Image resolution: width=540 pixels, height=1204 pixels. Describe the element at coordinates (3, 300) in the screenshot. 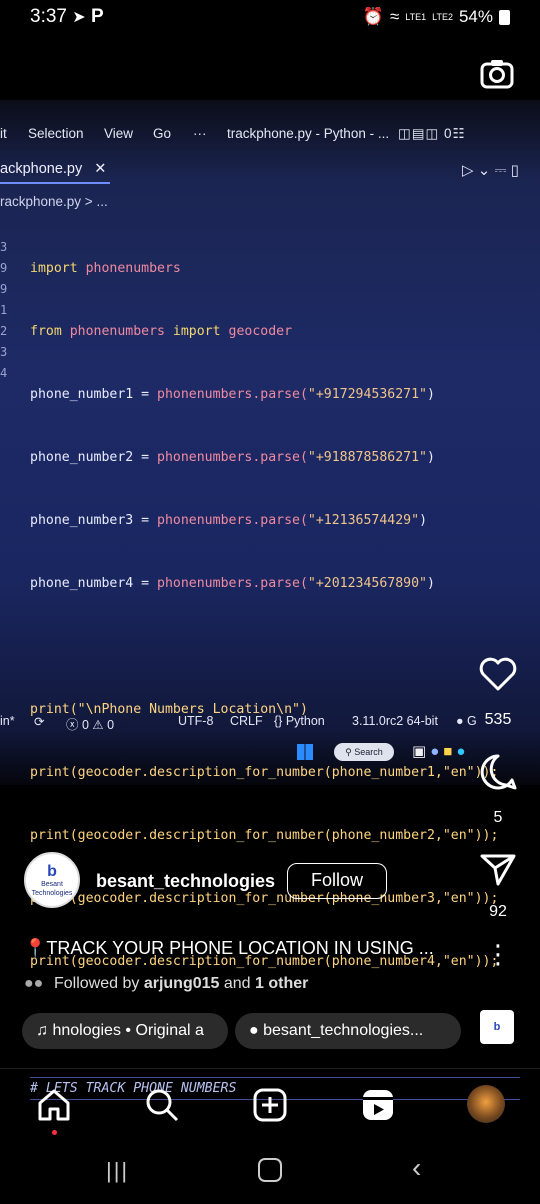

I see `line-number-gutter: 3 9 9 1 2 3 4` at that location.